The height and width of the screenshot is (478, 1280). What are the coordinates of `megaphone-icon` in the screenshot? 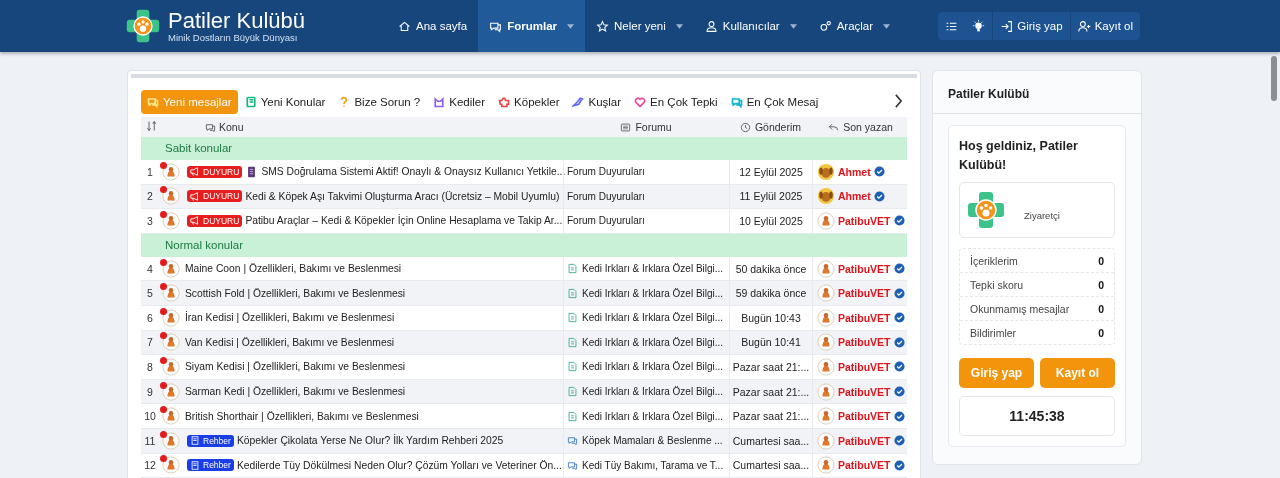 It's located at (195, 172).